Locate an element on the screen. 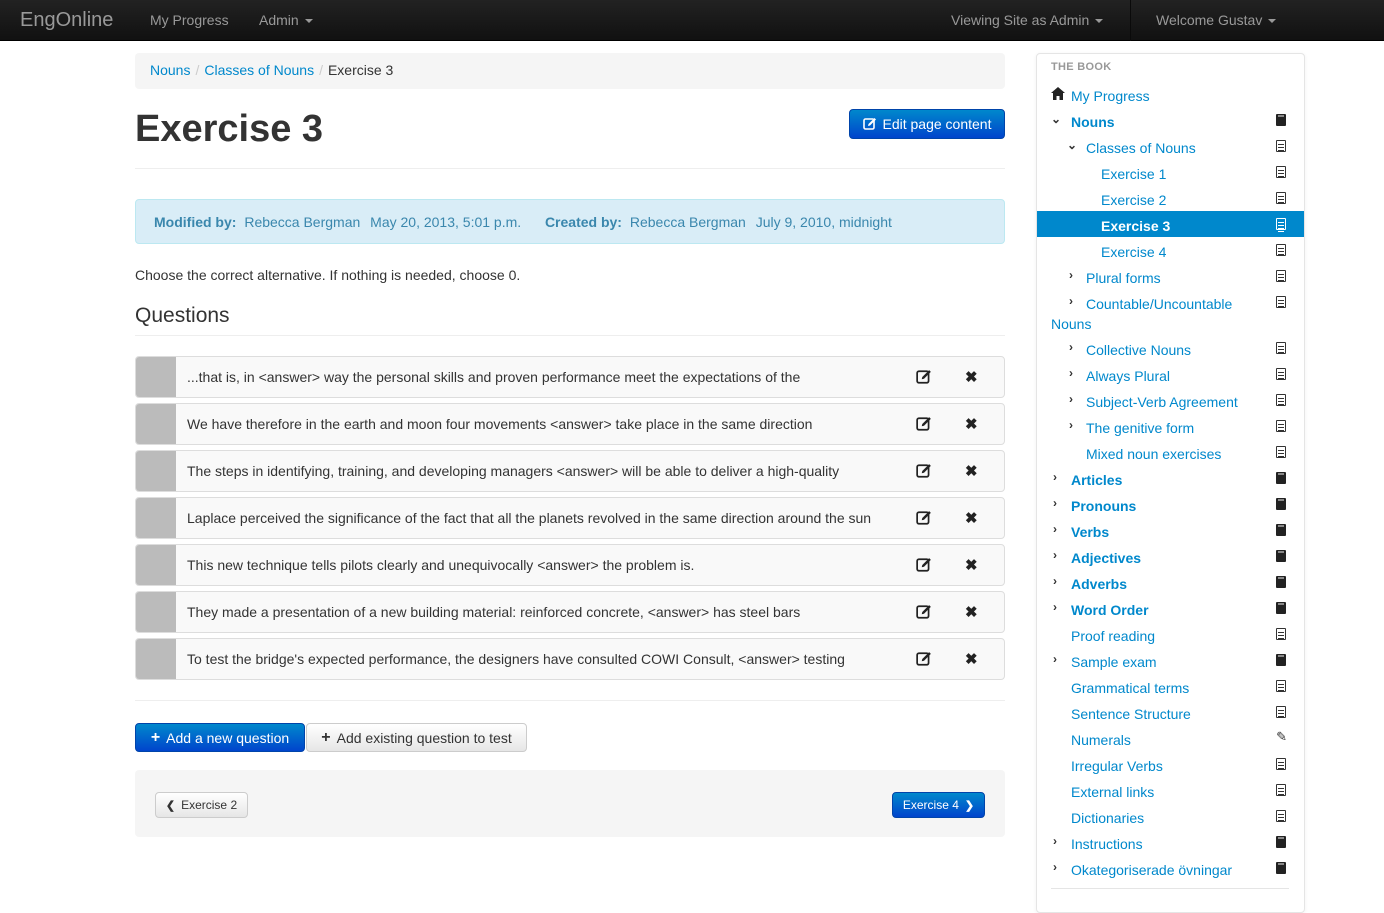 This screenshot has width=1384, height=913. sidebar-item-irregular-verbs: Irregular Verbs is located at coordinates (1170, 764).